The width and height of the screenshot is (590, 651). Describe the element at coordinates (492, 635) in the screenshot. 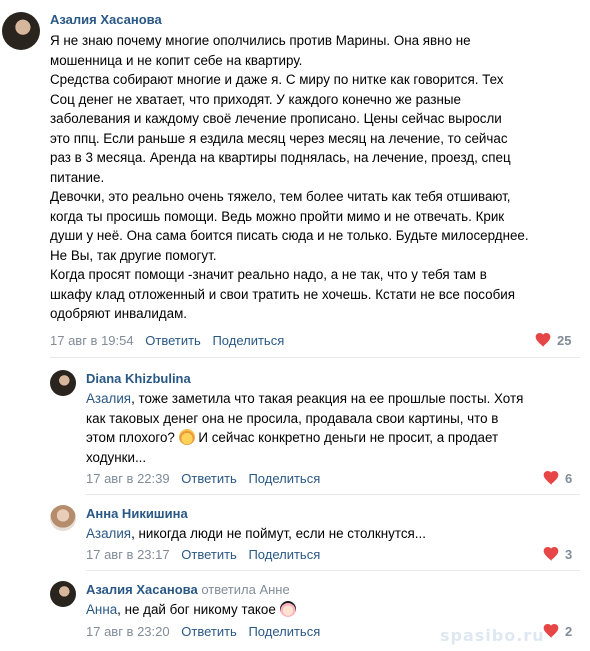

I see `watermark: spasibo.ru` at that location.